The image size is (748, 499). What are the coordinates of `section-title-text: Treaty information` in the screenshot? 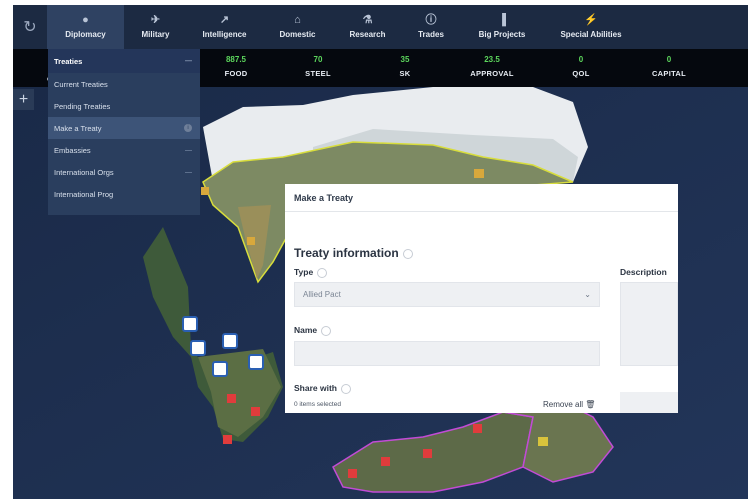 It's located at (346, 253).